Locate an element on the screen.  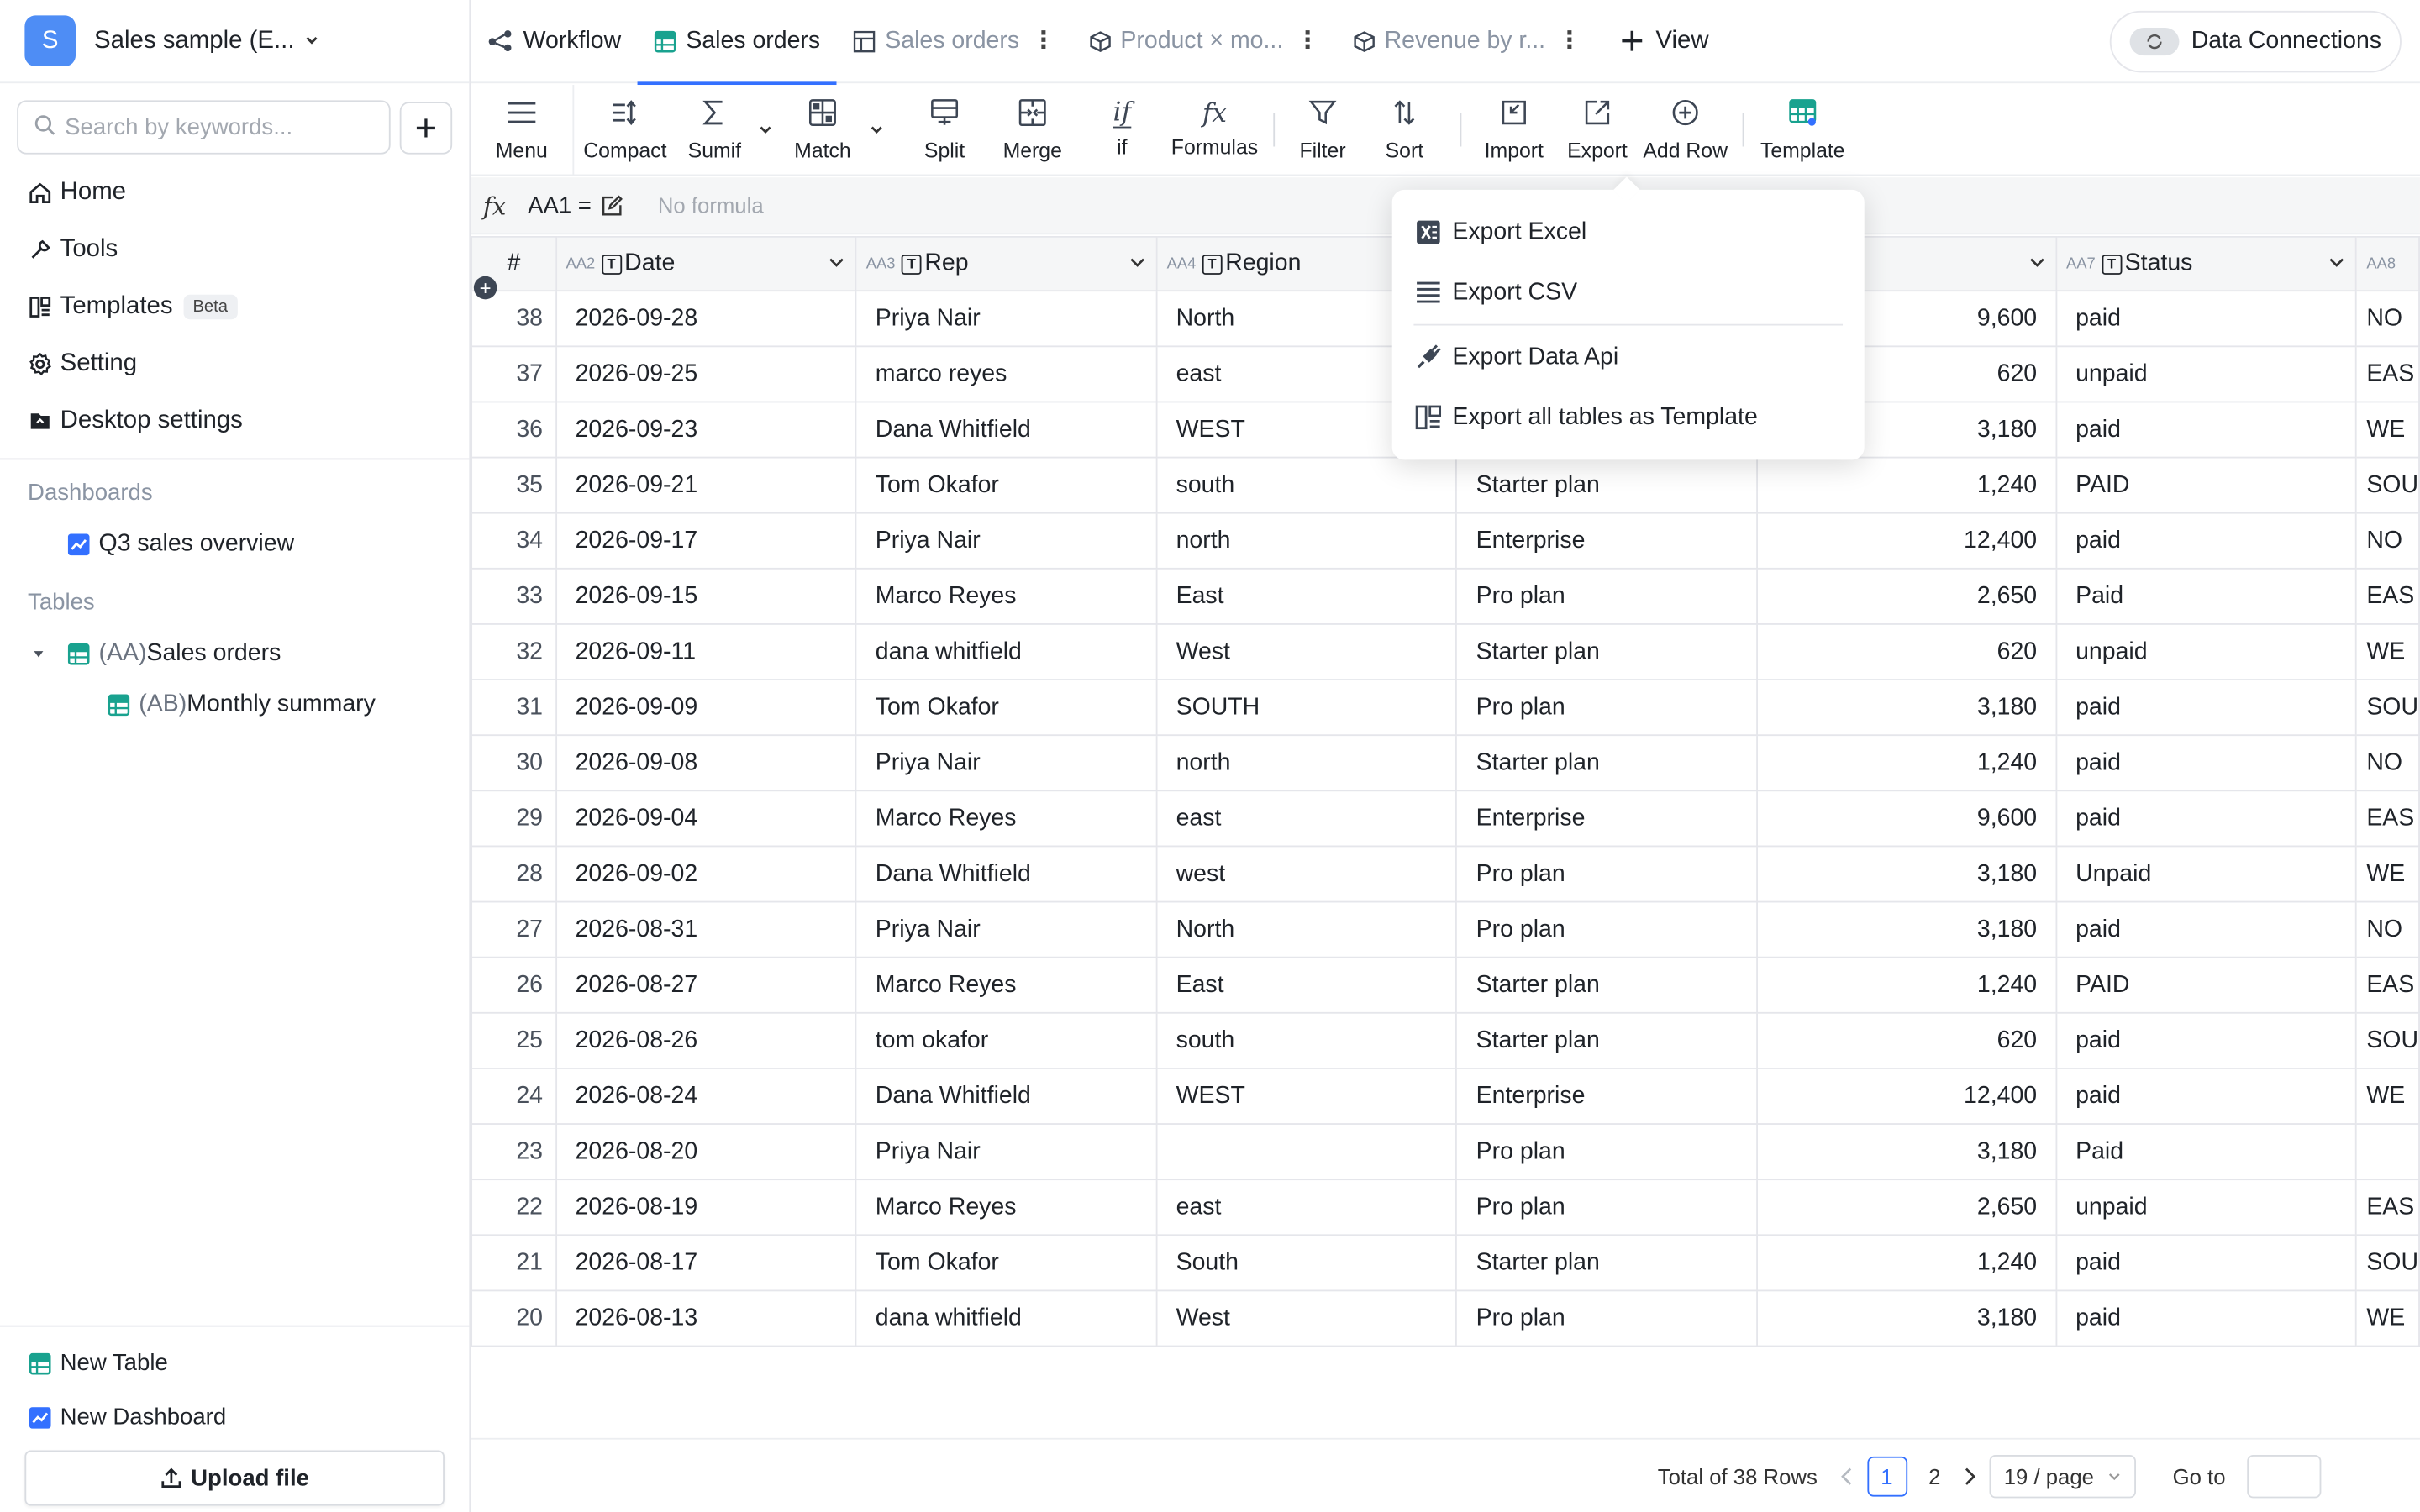
split-button: Split is located at coordinates (944, 130).